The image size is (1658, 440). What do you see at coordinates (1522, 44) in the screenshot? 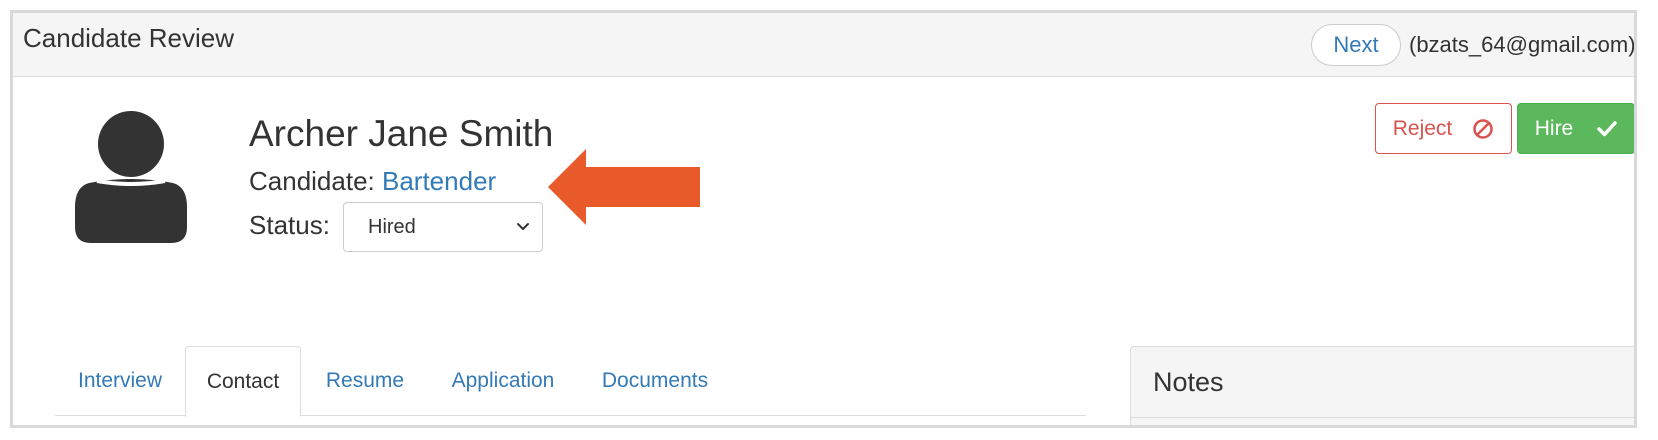
I see `user-email: (bzats_64@gmail.com)` at bounding box center [1522, 44].